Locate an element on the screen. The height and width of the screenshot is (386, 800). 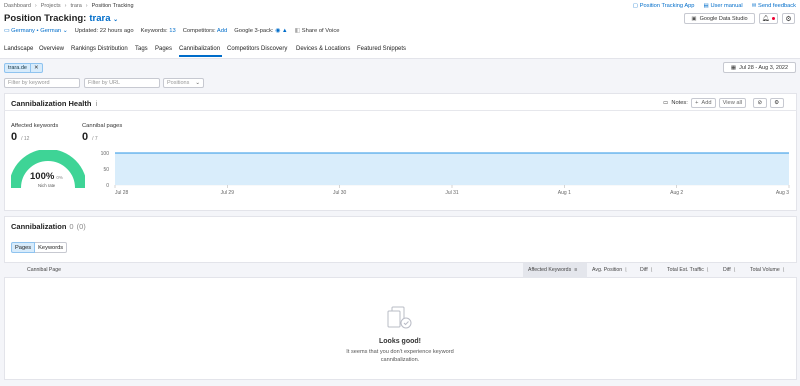
cannibal-pages-label: Cannibal pages is located at coordinates (102, 126).